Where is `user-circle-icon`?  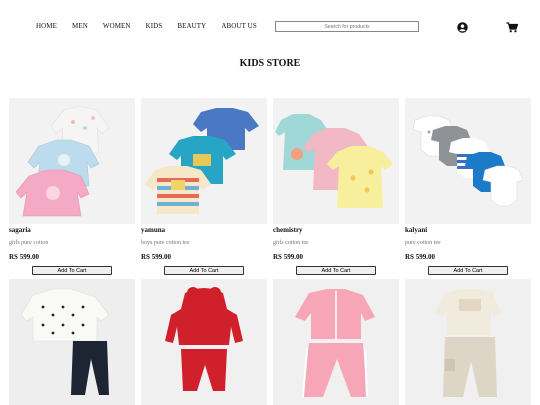
user-circle-icon is located at coordinates (462, 27).